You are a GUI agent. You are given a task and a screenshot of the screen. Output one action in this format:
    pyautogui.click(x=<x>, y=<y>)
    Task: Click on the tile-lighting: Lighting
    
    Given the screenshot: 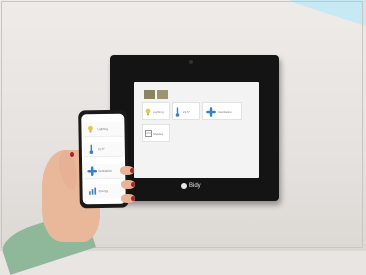 What is the action you would take?
    pyautogui.click(x=156, y=111)
    